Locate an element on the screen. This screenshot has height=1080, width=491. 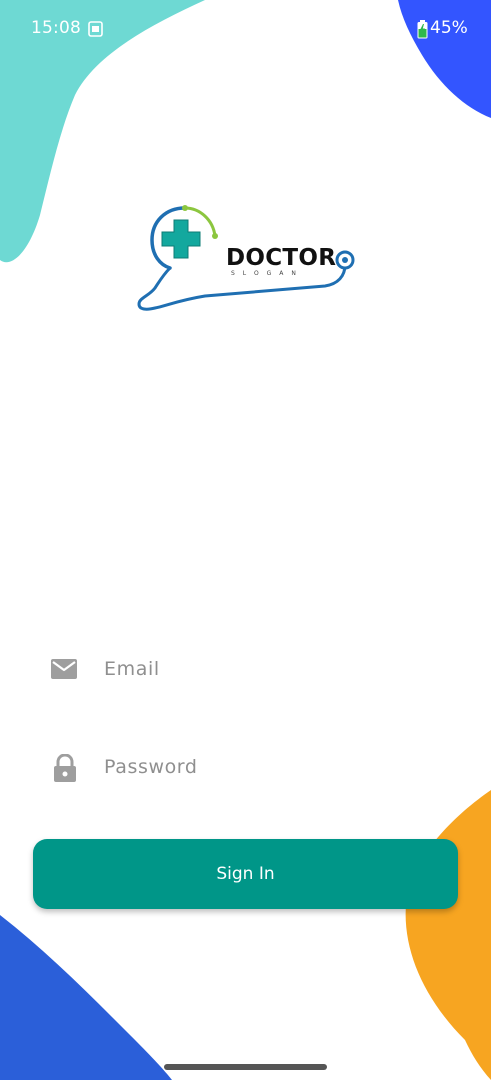
logo-title: DOCTOR is located at coordinates (281, 258).